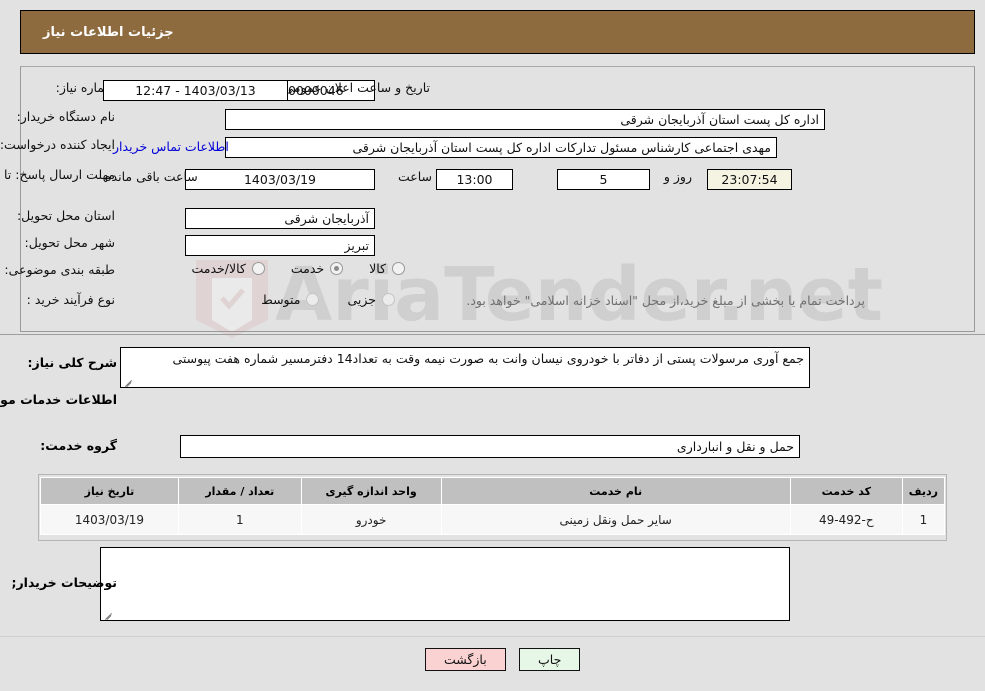  Describe the element at coordinates (923, 491) in the screenshot. I see `table-col-radif: ردیف` at that location.